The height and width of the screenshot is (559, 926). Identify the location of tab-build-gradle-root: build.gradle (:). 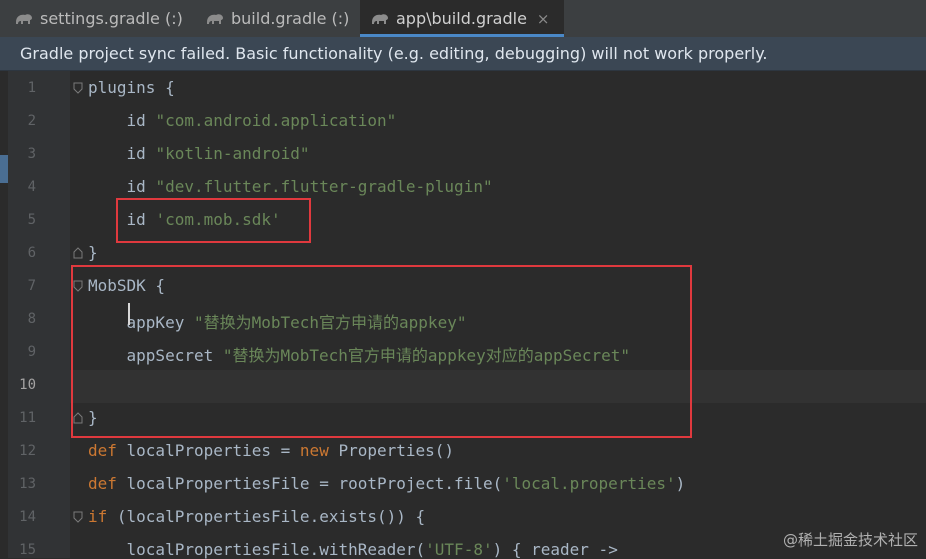
(277, 18).